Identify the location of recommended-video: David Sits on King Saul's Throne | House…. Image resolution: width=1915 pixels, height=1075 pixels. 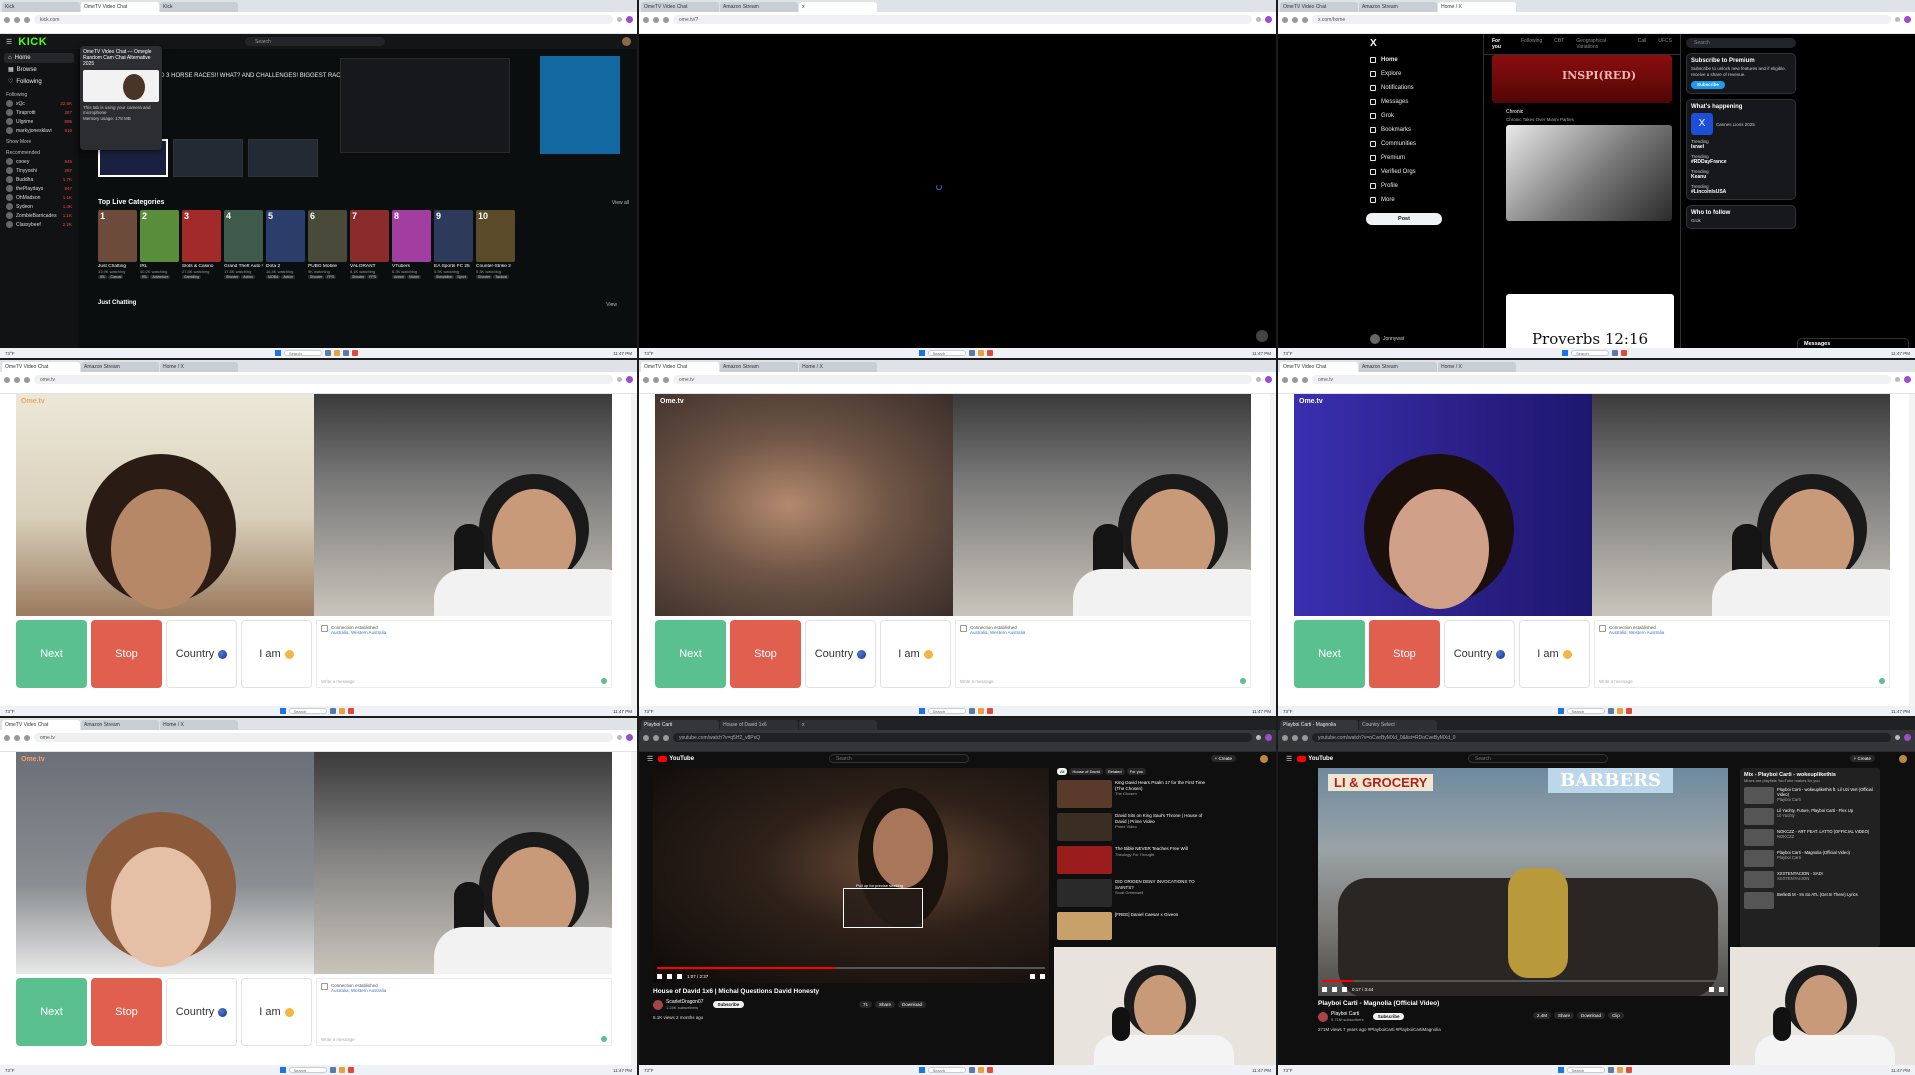
(1132, 827).